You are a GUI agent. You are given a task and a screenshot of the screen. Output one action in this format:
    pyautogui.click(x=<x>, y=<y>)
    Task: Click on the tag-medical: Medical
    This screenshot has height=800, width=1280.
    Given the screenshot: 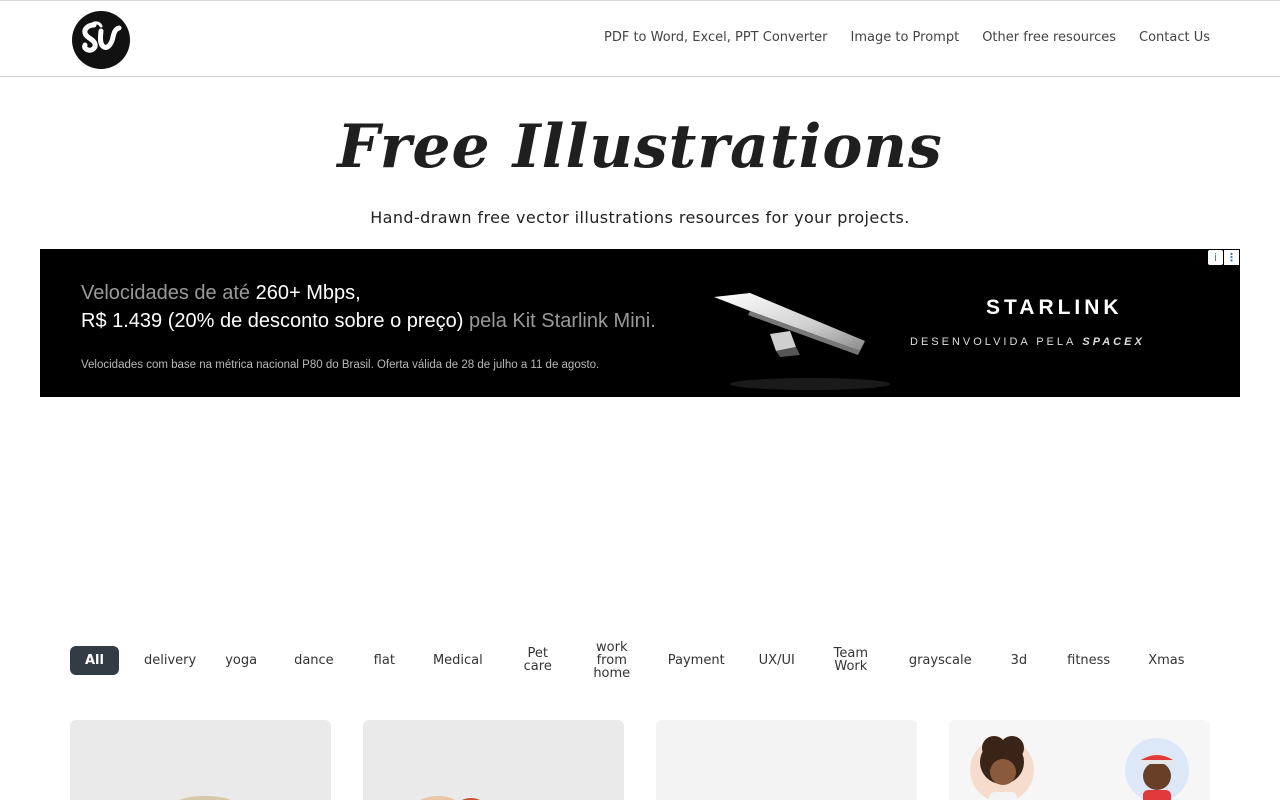 What is the action you would take?
    pyautogui.click(x=458, y=660)
    